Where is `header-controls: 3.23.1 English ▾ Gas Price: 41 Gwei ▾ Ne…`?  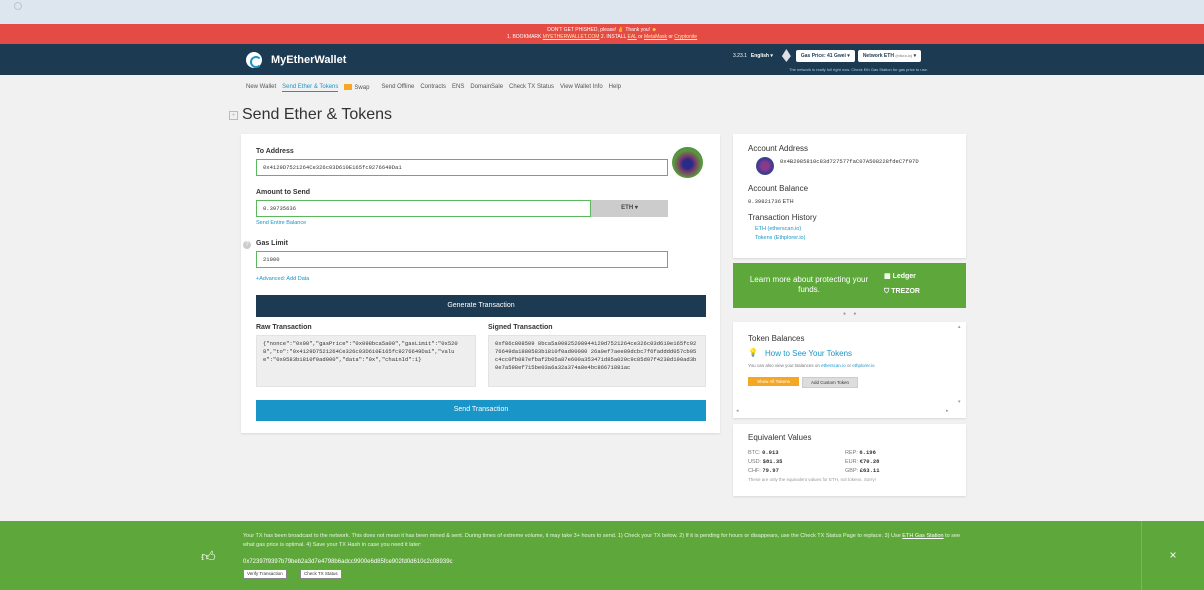 header-controls: 3.23.1 English ▾ Gas Price: 41 Gwei ▾ Ne… is located at coordinates (828, 55).